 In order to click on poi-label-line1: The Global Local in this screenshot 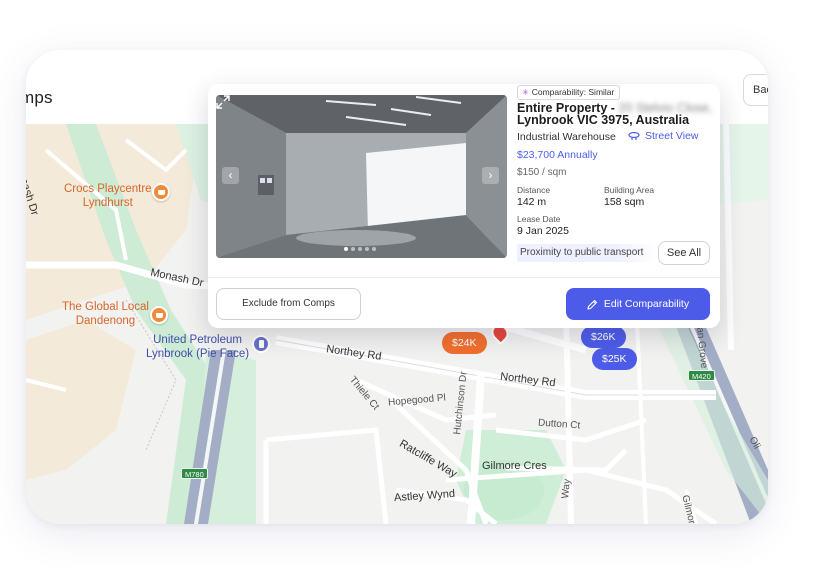, I will do `click(105, 307)`.